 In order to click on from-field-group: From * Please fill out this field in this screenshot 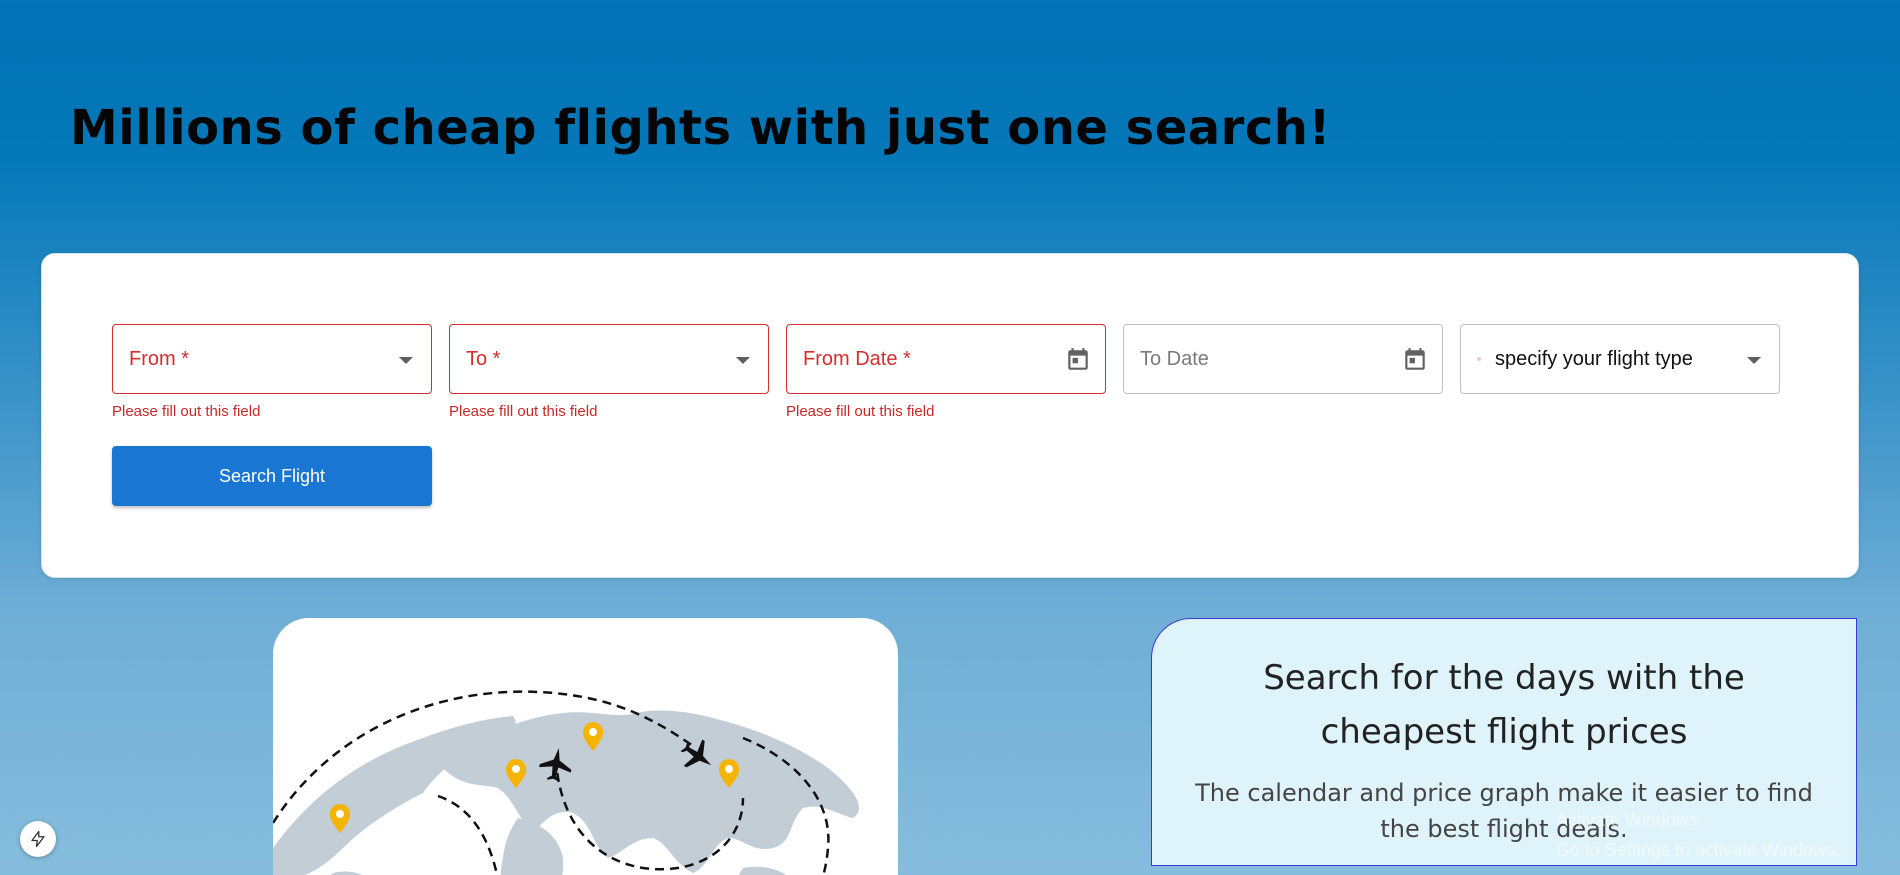, I will do `click(272, 372)`.